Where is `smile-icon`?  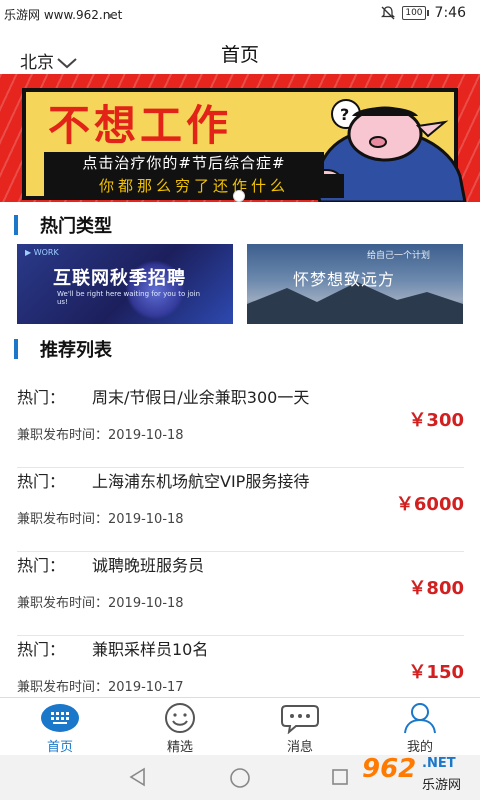
smile-icon is located at coordinates (180, 718).